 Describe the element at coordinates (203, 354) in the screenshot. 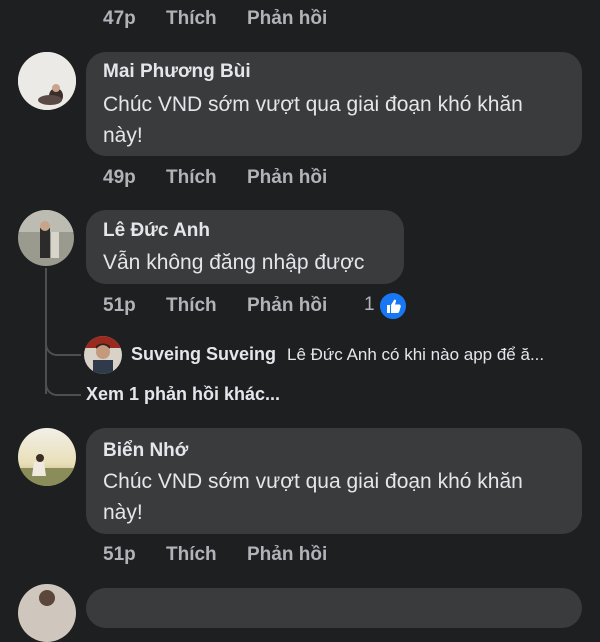

I see `reply-author: Suveing Suveing` at that location.